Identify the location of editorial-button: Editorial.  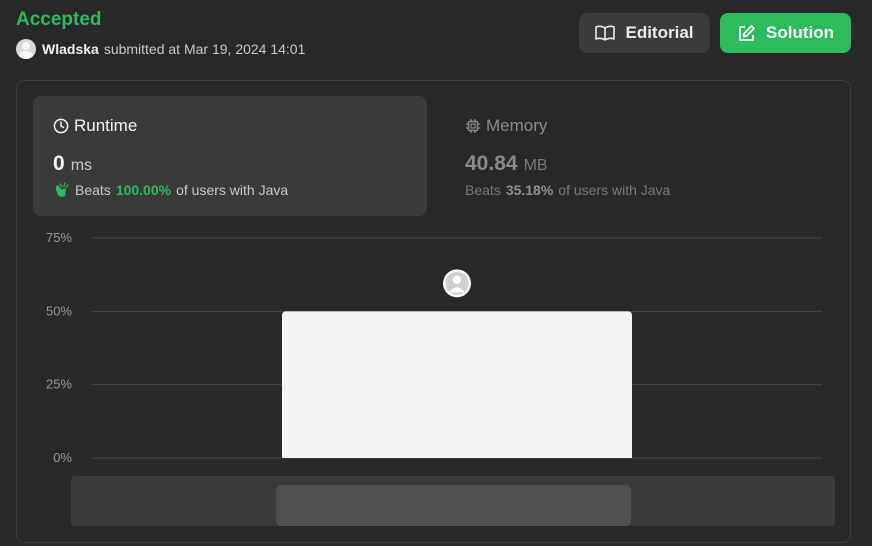
(644, 33).